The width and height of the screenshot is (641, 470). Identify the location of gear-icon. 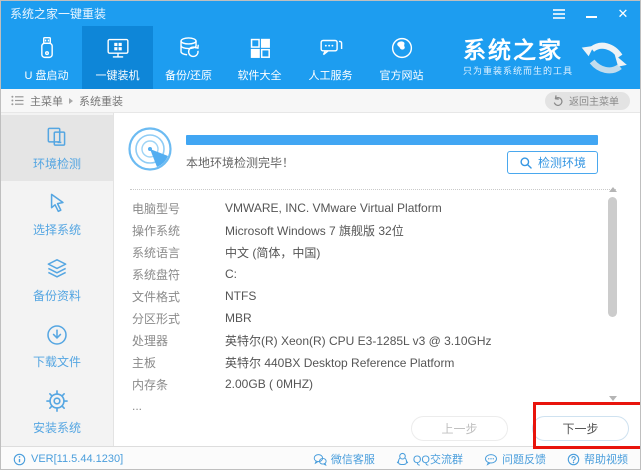
(57, 401).